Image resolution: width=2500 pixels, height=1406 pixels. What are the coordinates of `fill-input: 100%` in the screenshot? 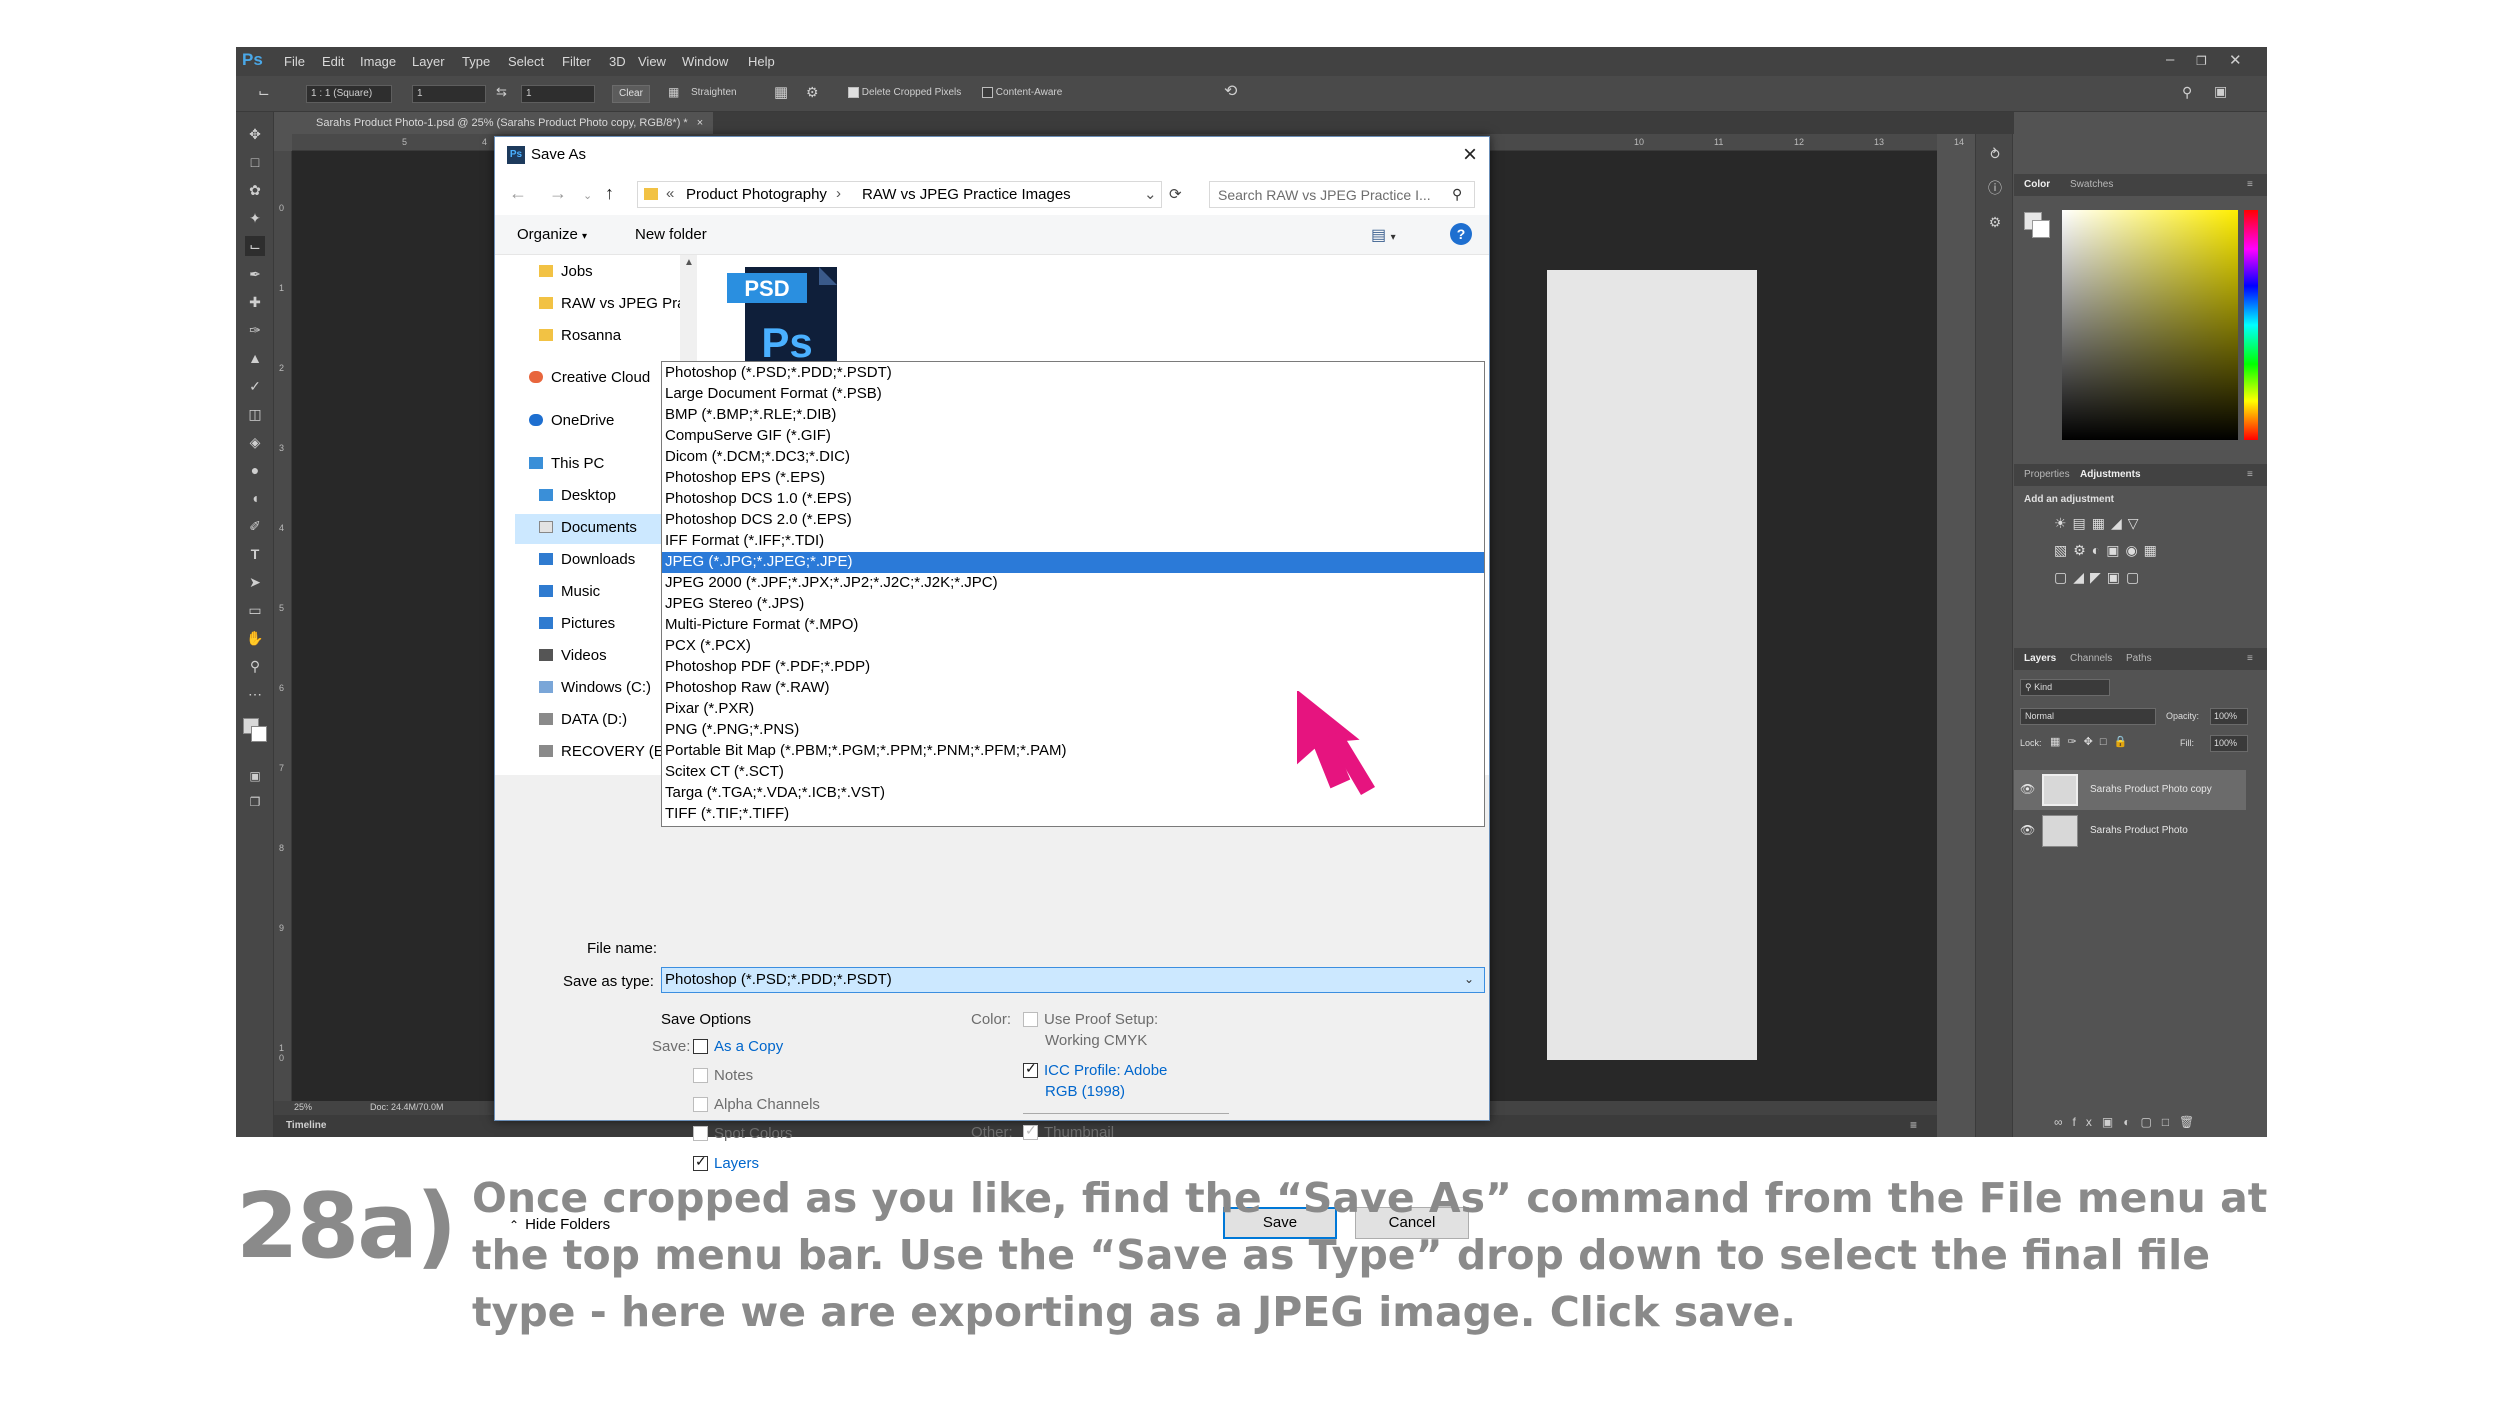 It's located at (2229, 743).